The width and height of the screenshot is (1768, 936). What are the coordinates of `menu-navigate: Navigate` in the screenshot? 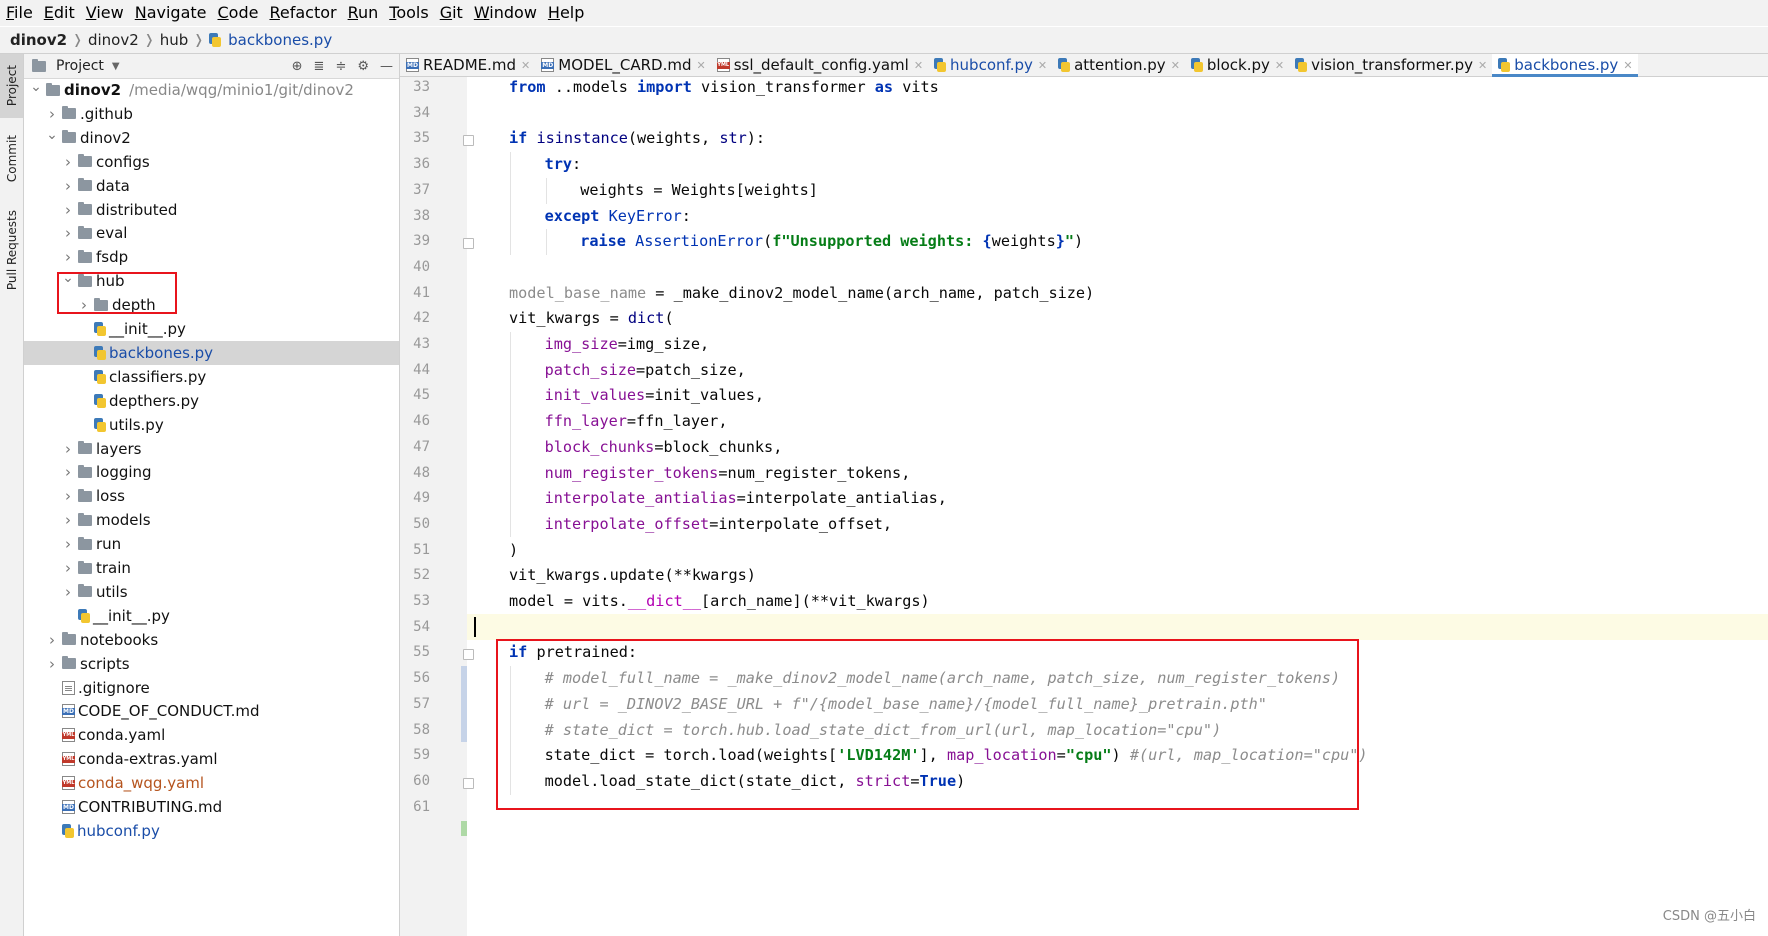 It's located at (170, 13).